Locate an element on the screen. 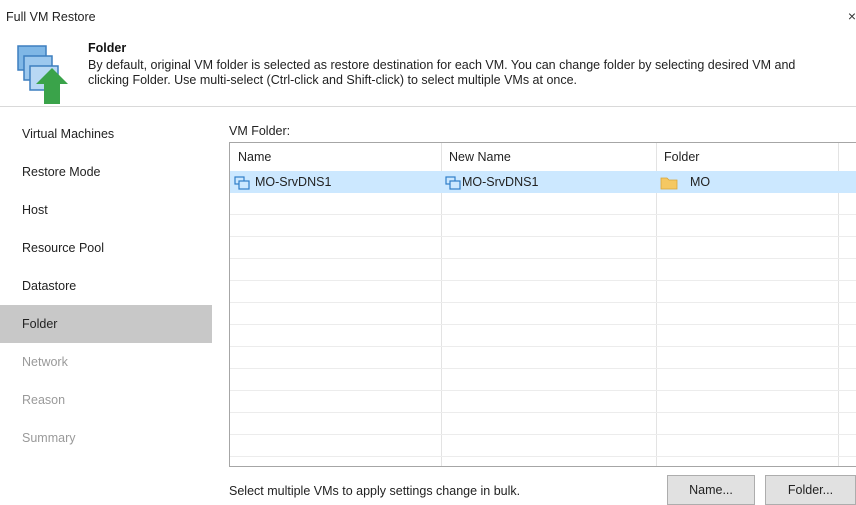 The width and height of the screenshot is (856, 505). header-title: Folder is located at coordinates (107, 48).